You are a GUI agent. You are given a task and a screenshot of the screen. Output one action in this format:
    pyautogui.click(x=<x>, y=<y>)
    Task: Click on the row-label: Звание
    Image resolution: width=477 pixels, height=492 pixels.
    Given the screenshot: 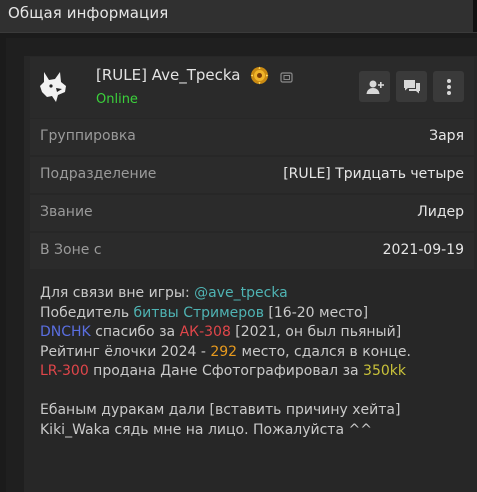 What is the action you would take?
    pyautogui.click(x=66, y=212)
    